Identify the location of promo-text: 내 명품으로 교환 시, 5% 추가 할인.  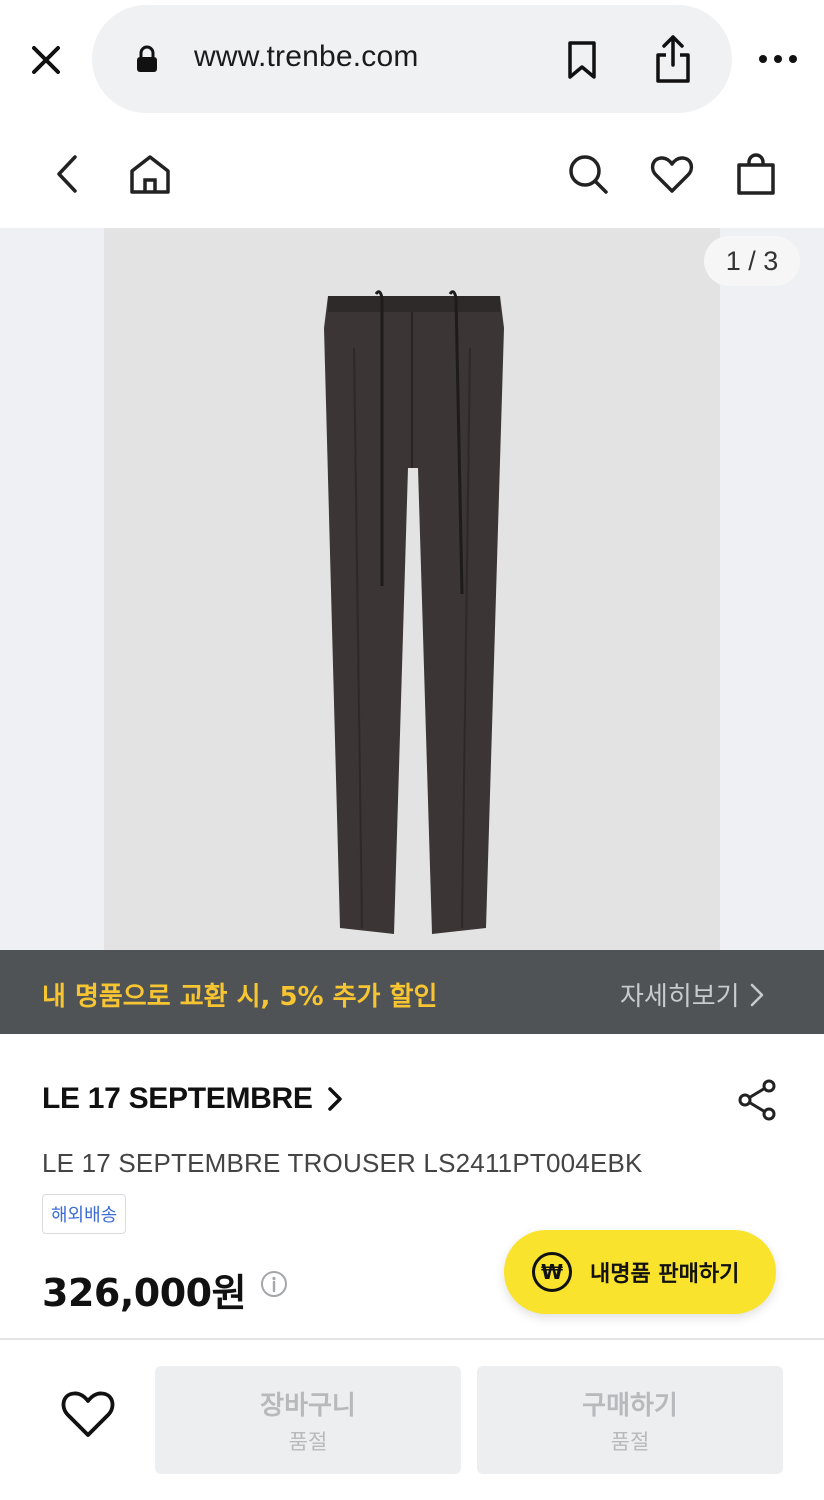
(240, 997).